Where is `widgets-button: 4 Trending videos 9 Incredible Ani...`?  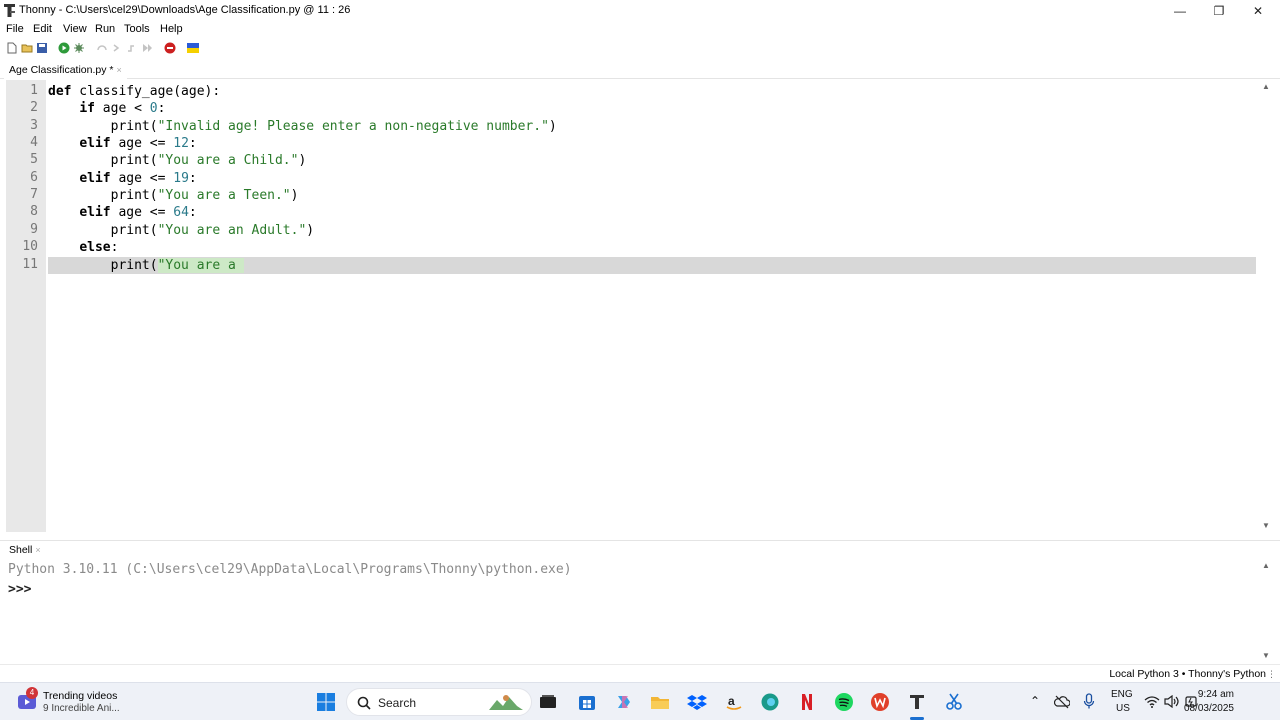
widgets-button: 4 Trending videos 9 Incredible Ani... is located at coordinates (71, 702).